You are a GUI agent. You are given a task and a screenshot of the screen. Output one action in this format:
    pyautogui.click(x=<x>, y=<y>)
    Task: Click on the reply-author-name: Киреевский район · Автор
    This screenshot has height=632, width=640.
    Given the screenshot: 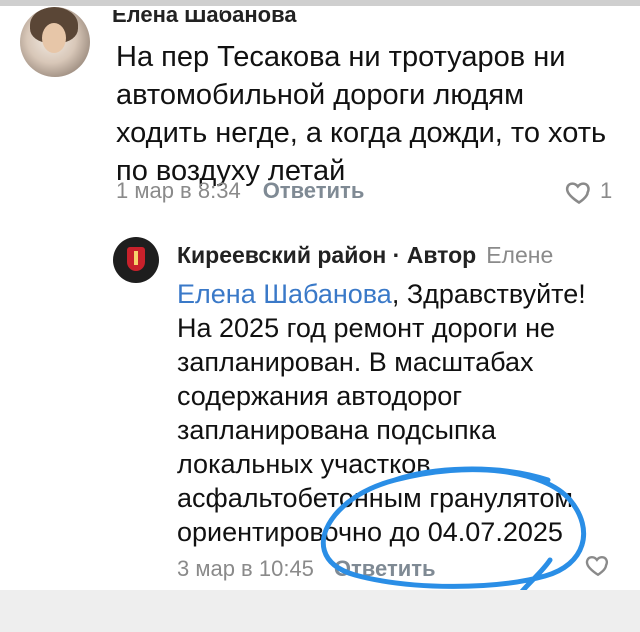 What is the action you would take?
    pyautogui.click(x=326, y=255)
    